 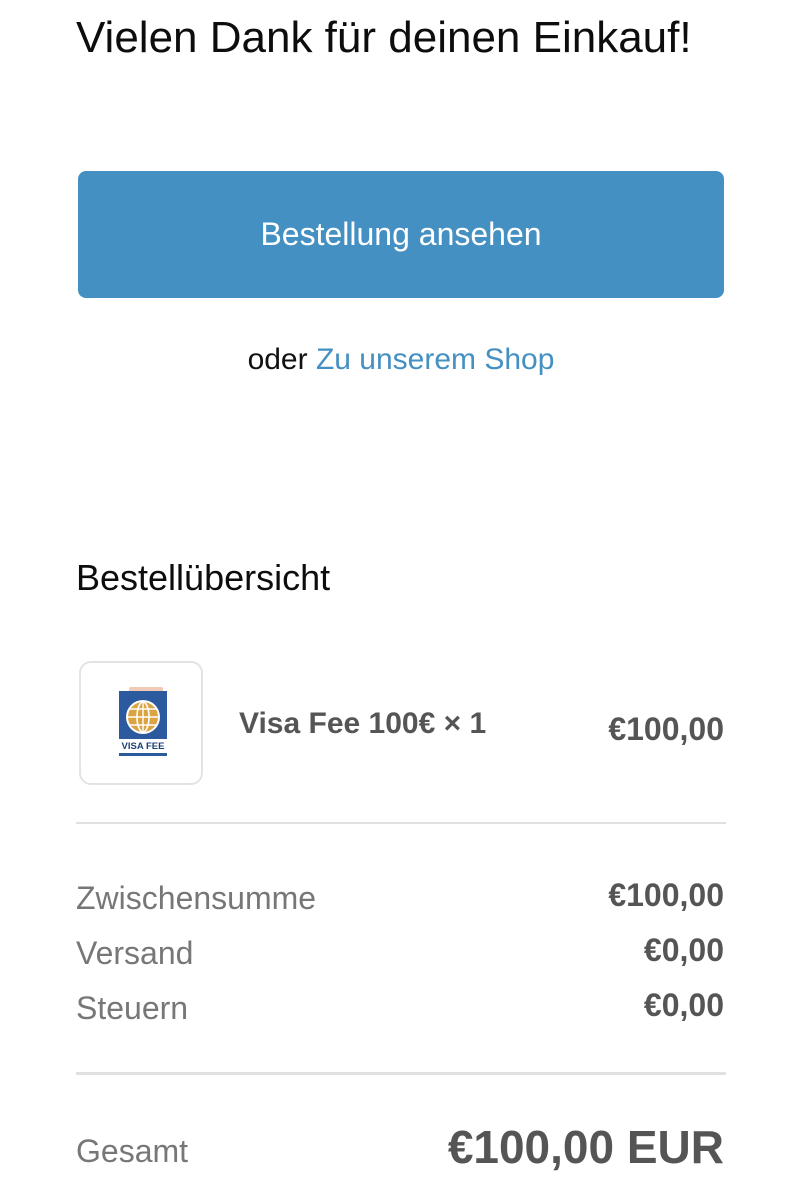 I want to click on shipping-label: Versand, so click(x=135, y=953).